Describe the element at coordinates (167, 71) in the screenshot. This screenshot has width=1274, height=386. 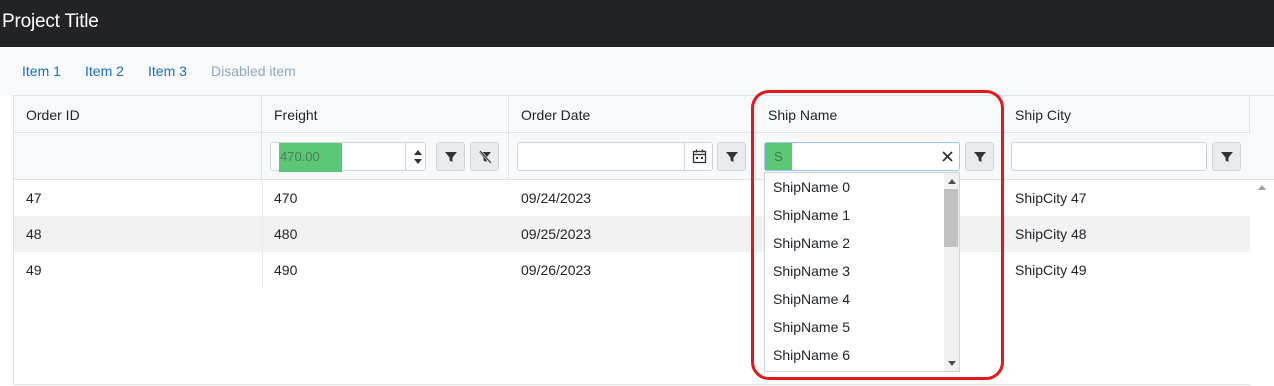
I see `nav-item-3: Item 3` at that location.